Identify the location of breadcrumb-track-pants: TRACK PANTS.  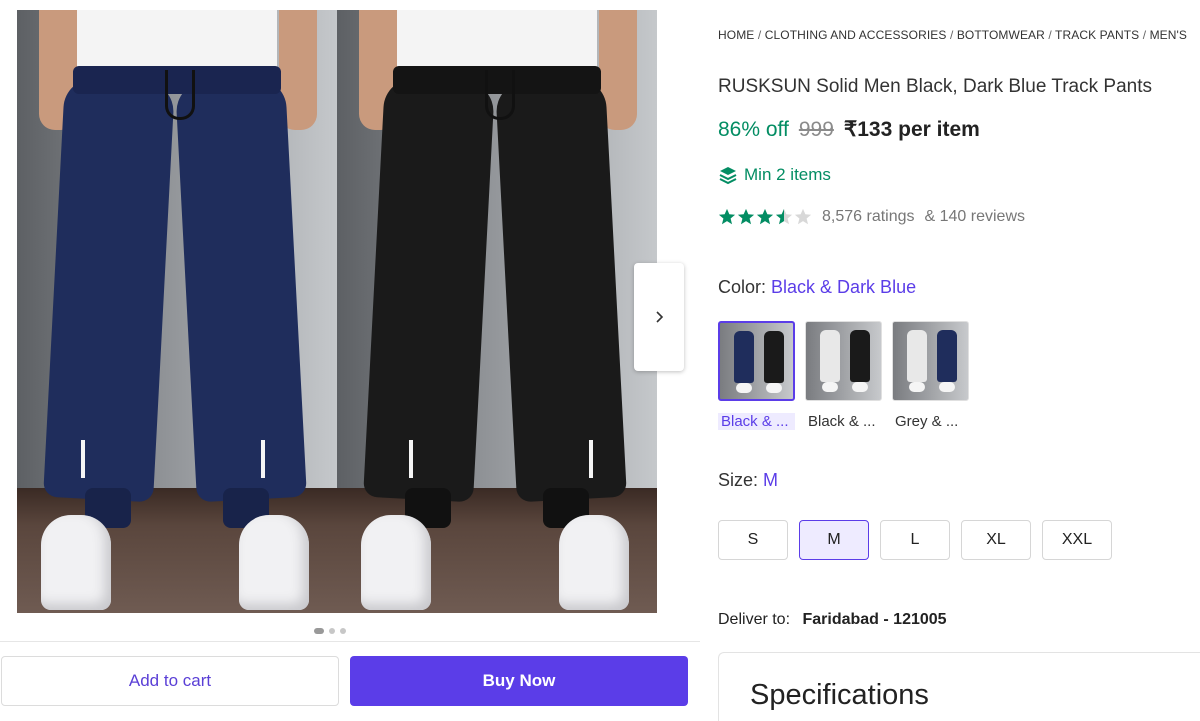
(1097, 35).